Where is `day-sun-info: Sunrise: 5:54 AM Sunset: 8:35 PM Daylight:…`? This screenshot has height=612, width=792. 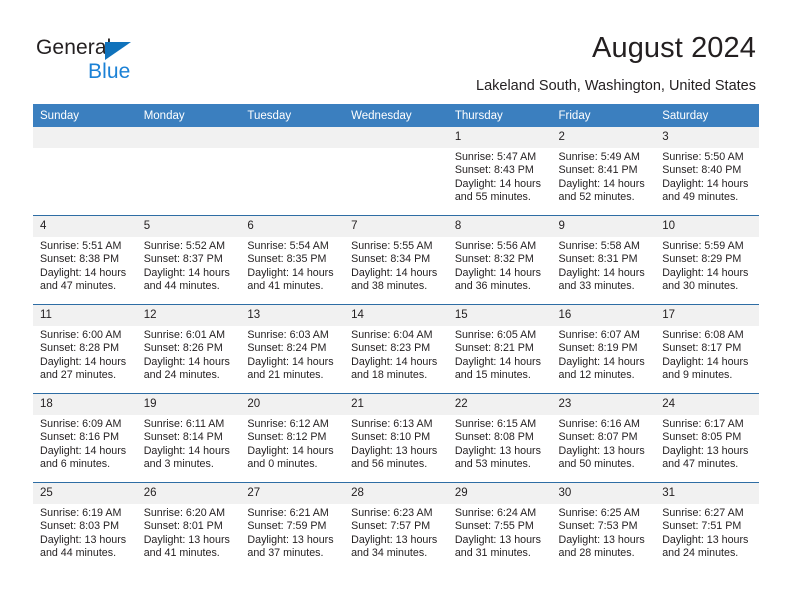
day-sun-info: Sunrise: 5:54 AM Sunset: 8:35 PM Daylight:… is located at coordinates (292, 265).